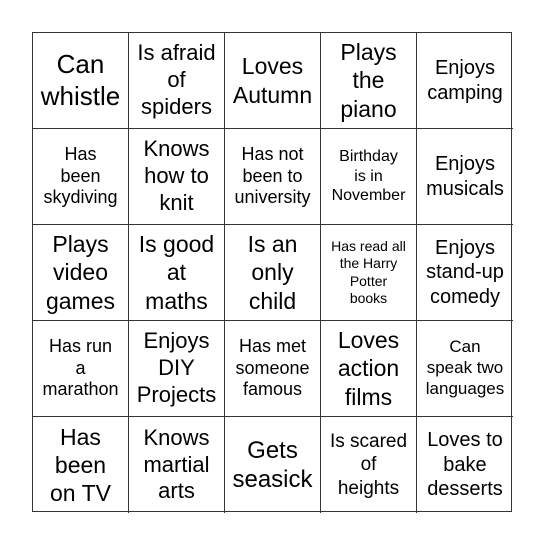 Image resolution: width=544 pixels, height=544 pixels. Describe the element at coordinates (369, 273) in the screenshot. I see `bingo-cell: Has read all the Harry Potter books` at that location.